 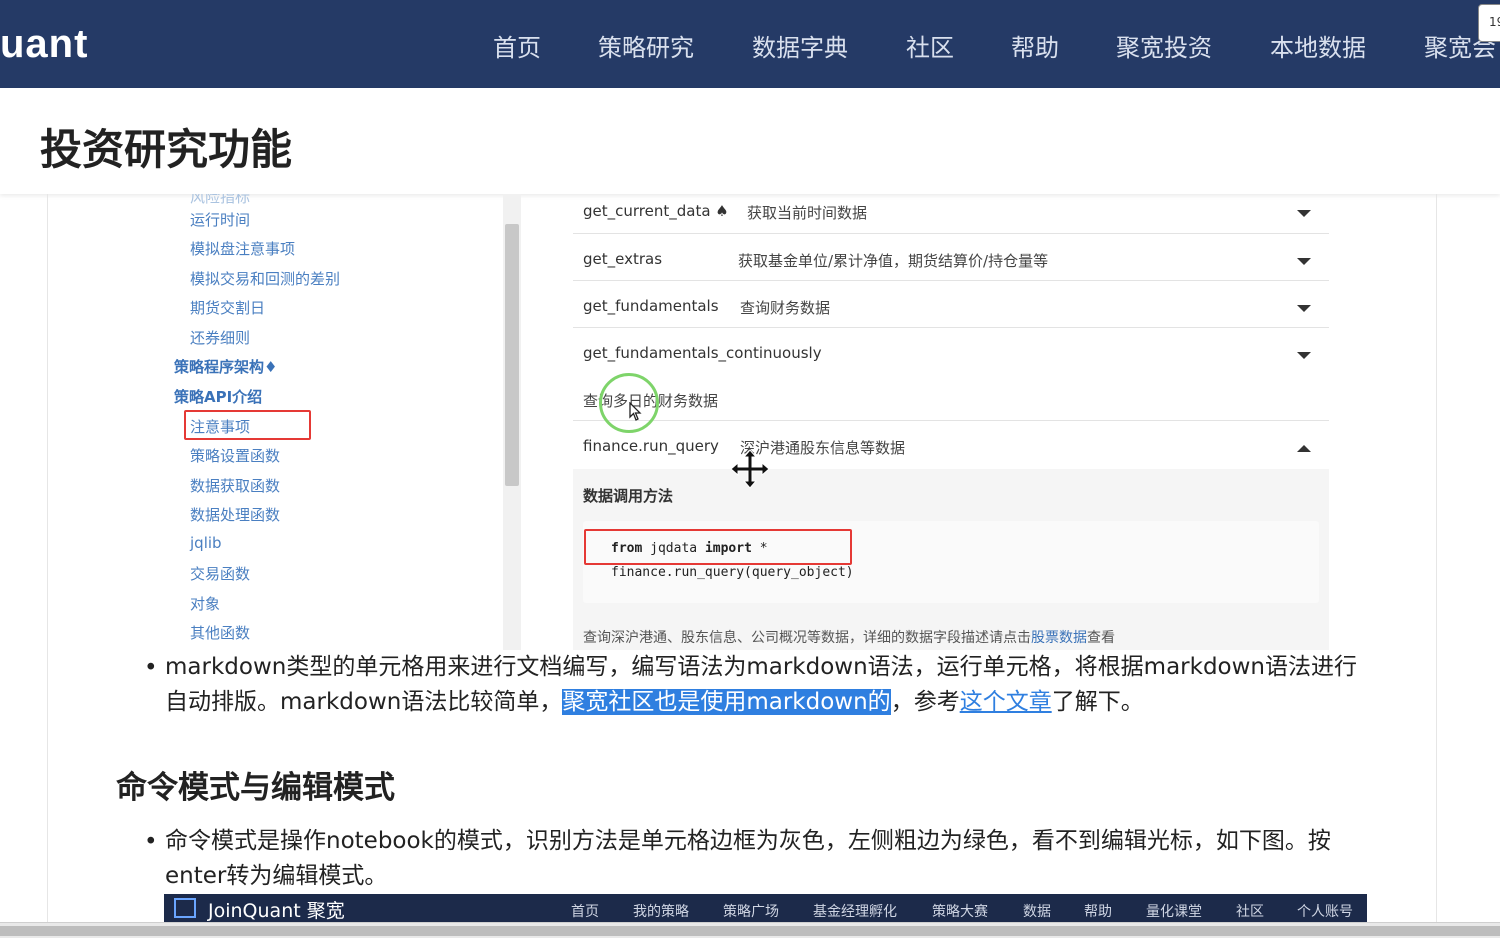 I want to click on jq-nav-my-strategy: 我的策略, so click(x=661, y=912).